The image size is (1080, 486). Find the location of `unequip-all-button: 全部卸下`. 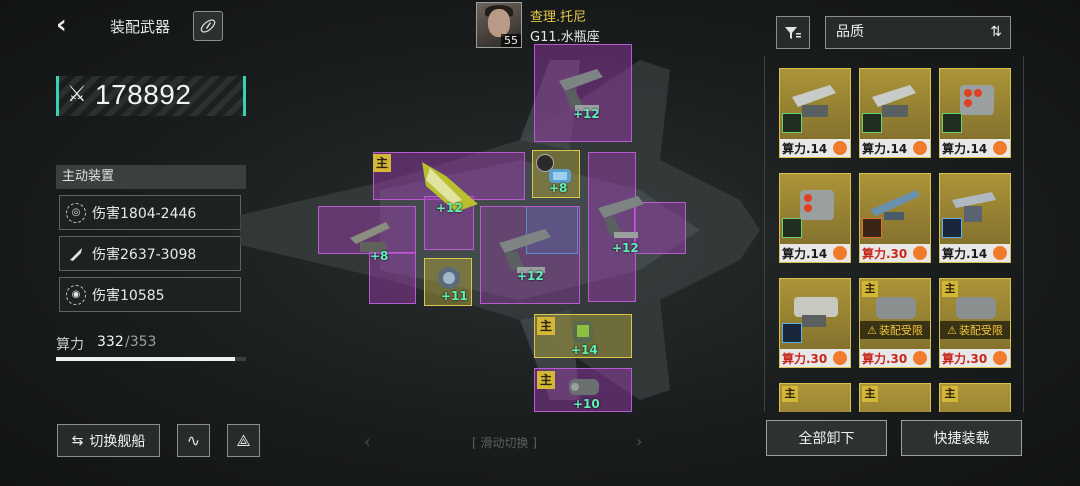

unequip-all-button: 全部卸下 is located at coordinates (826, 438).